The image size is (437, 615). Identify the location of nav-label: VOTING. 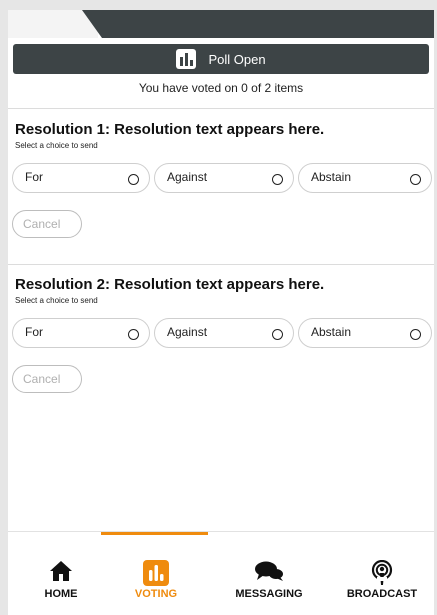
(156, 594).